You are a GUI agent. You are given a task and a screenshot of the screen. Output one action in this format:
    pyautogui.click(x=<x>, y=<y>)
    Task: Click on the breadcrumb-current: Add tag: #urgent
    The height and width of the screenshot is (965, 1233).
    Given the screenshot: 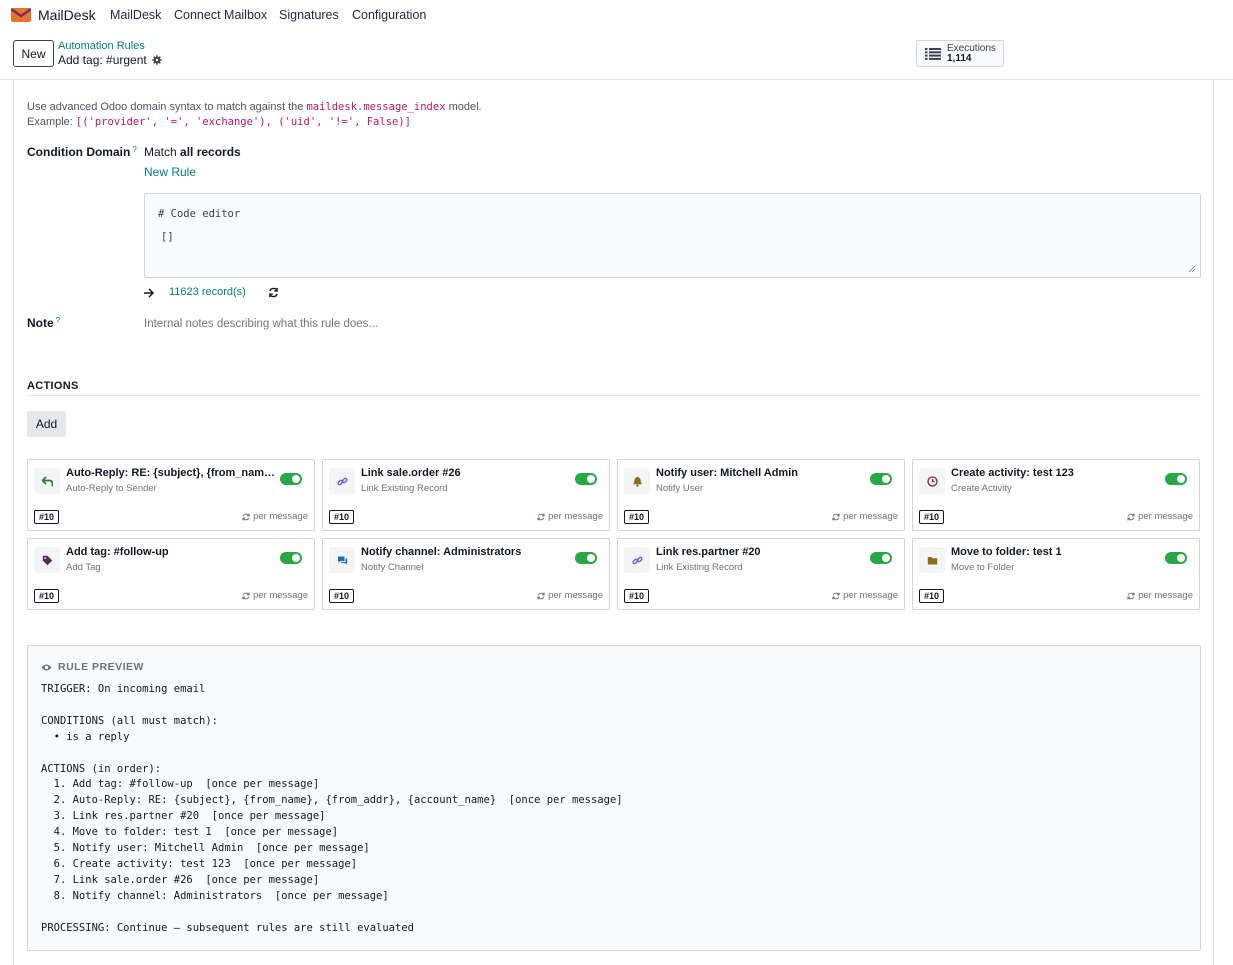 What is the action you would take?
    pyautogui.click(x=110, y=60)
    